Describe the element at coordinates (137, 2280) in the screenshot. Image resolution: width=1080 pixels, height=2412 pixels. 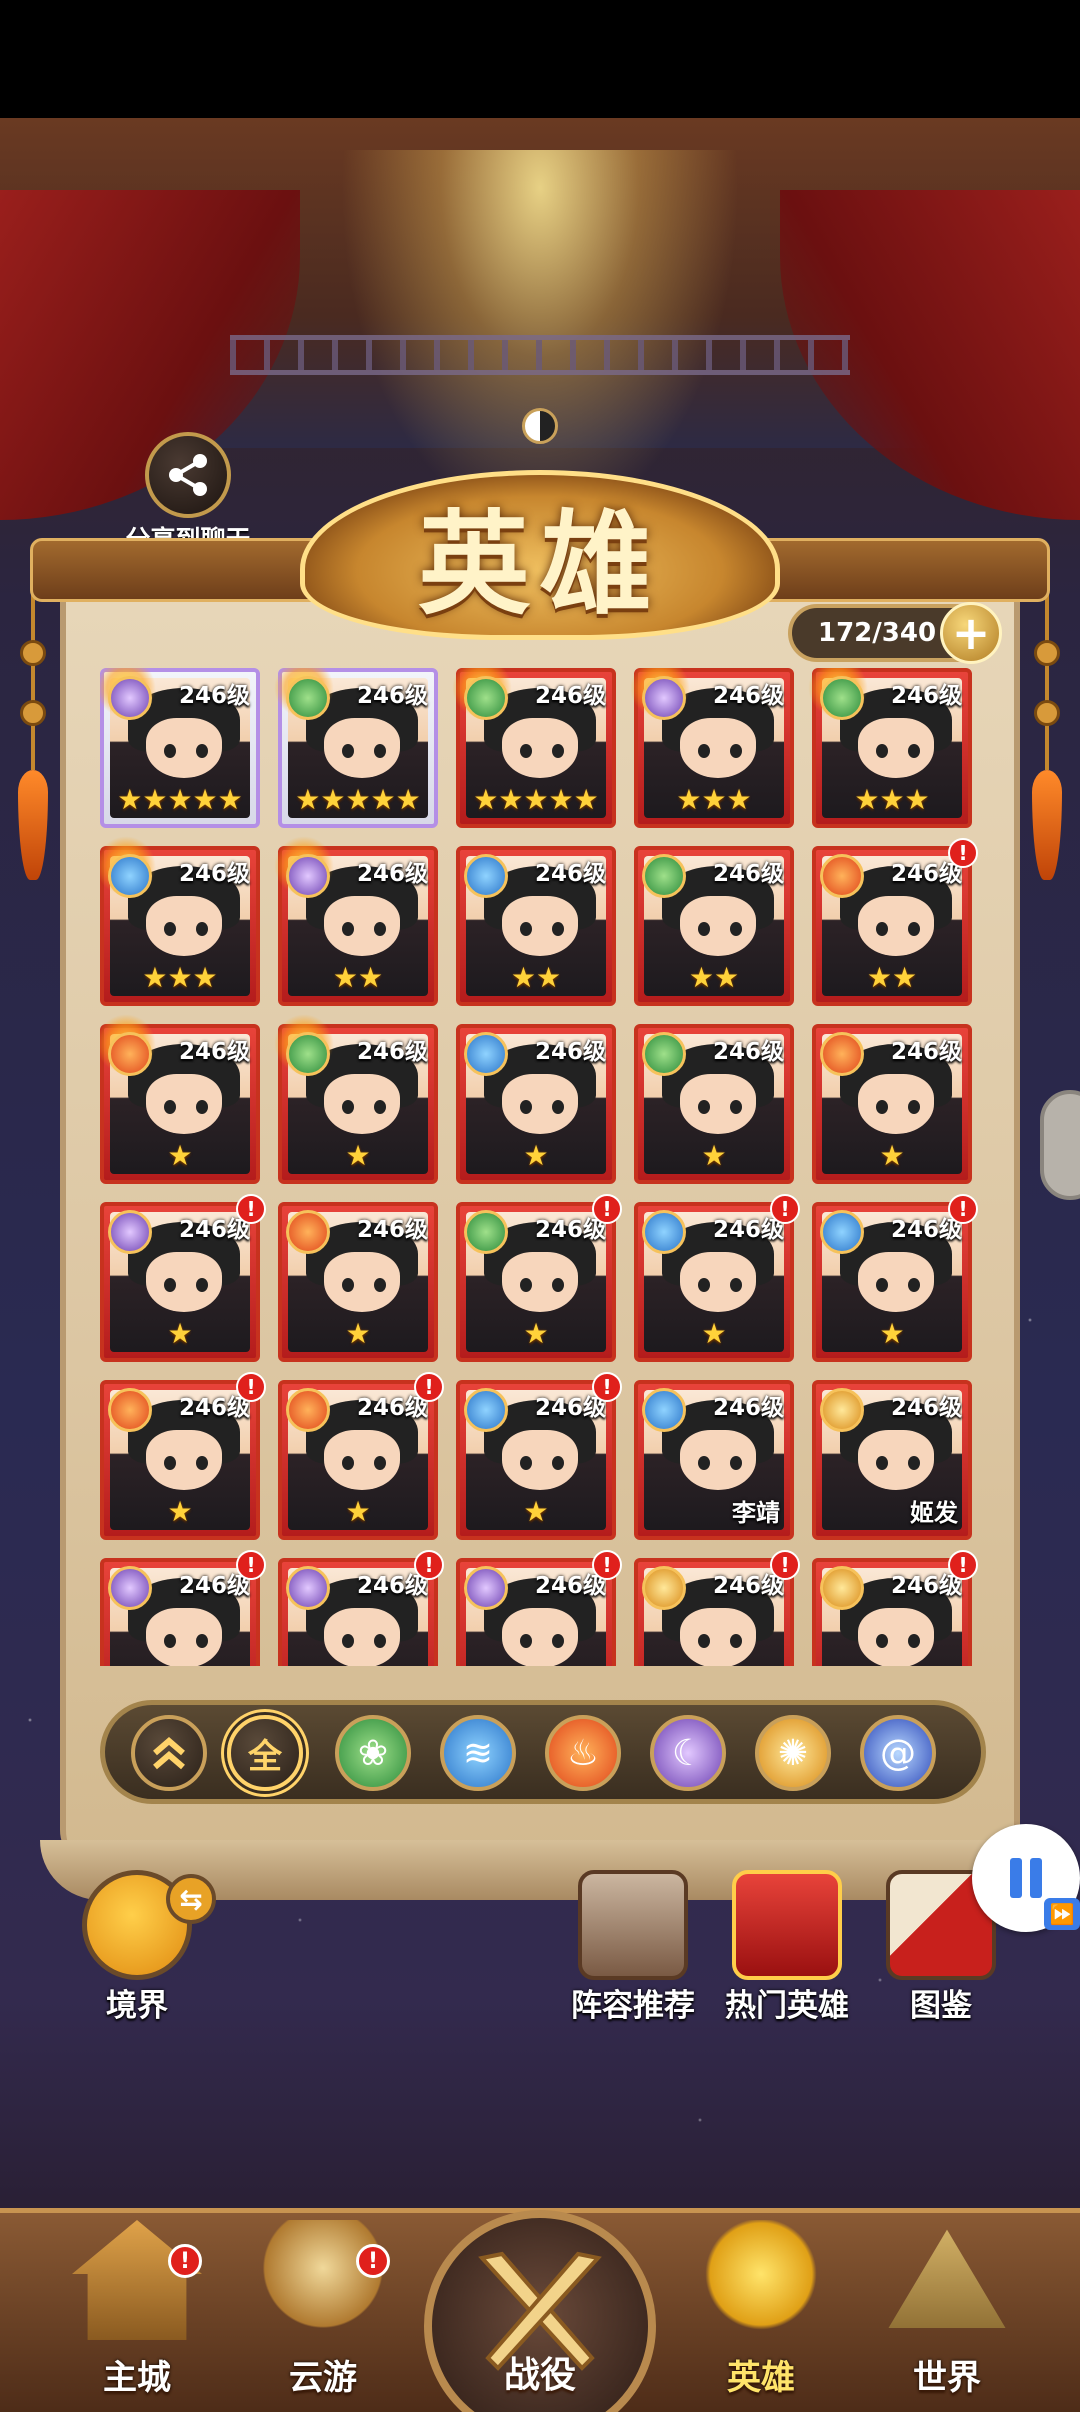
I see `castle-icon` at that location.